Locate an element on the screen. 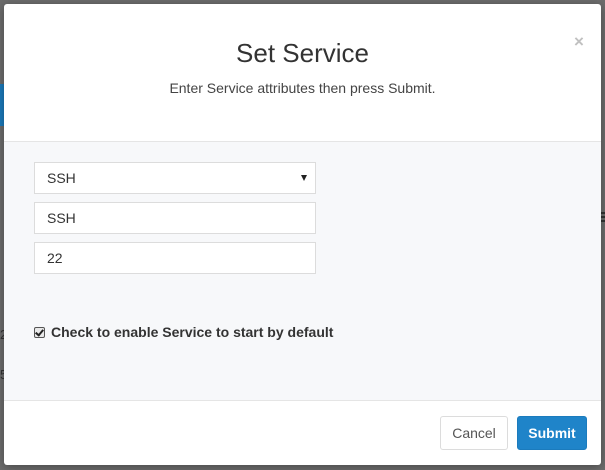 The height and width of the screenshot is (470, 605). service-select-value: SSH is located at coordinates (61, 178).